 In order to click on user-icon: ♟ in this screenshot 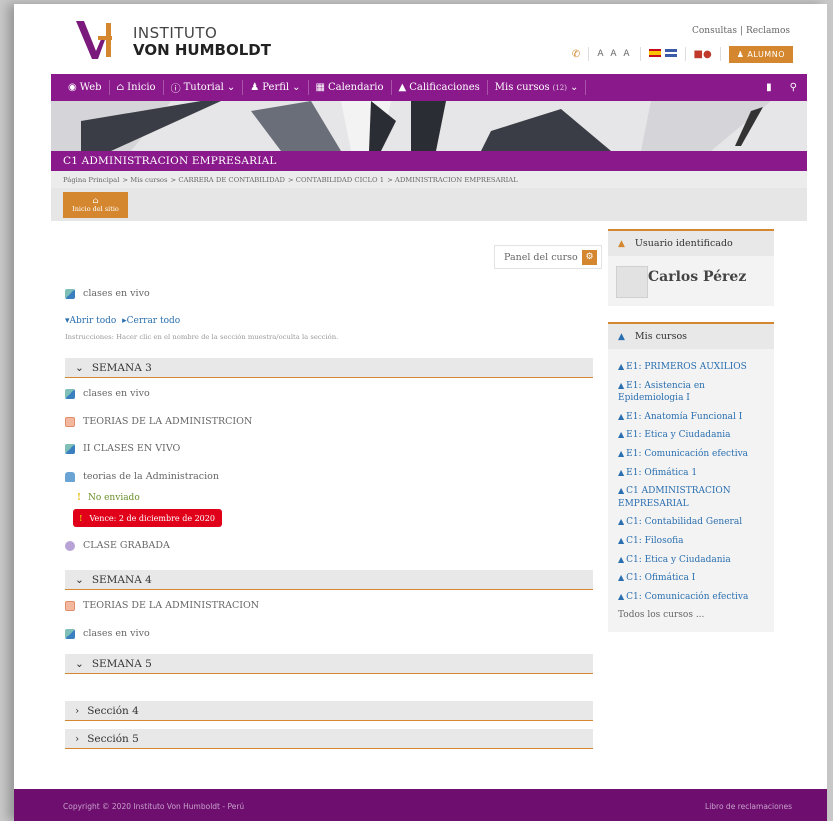, I will do `click(255, 87)`.